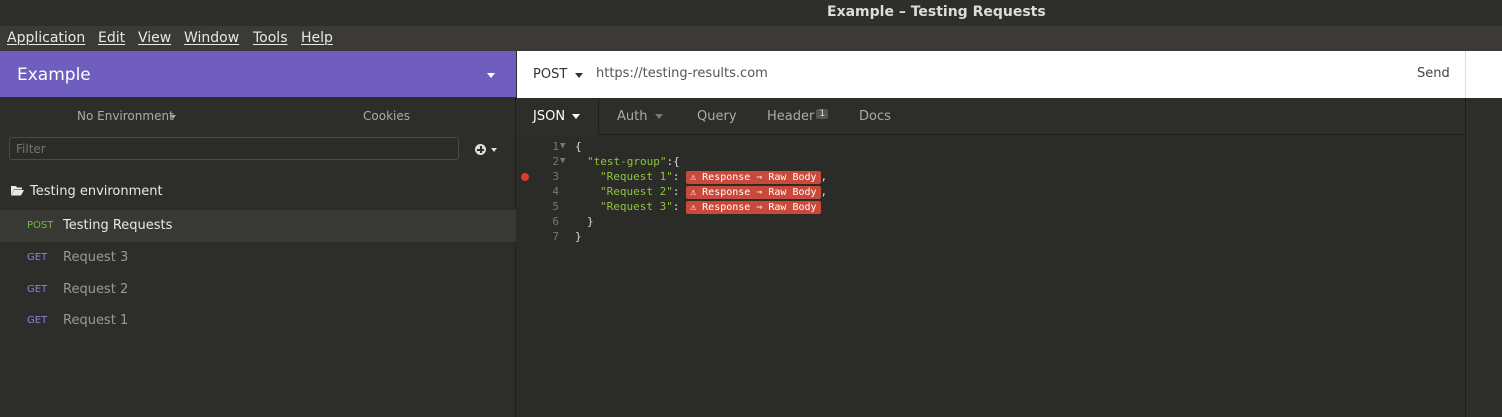  I want to click on add-plus-icon, so click(480, 149).